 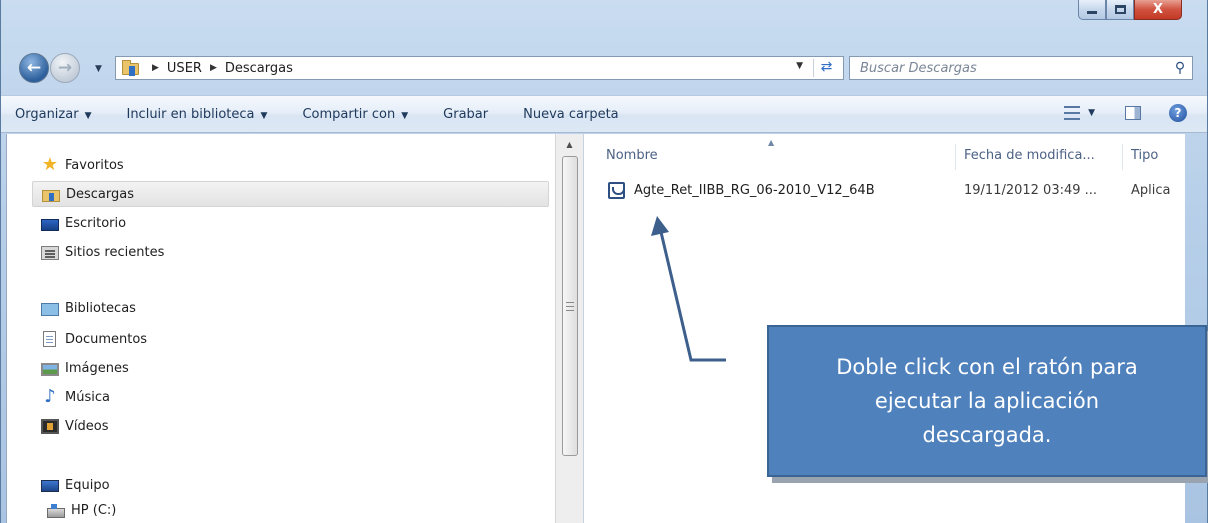 What do you see at coordinates (290, 194) in the screenshot?
I see `sidebar-item-descargas: Descargas` at bounding box center [290, 194].